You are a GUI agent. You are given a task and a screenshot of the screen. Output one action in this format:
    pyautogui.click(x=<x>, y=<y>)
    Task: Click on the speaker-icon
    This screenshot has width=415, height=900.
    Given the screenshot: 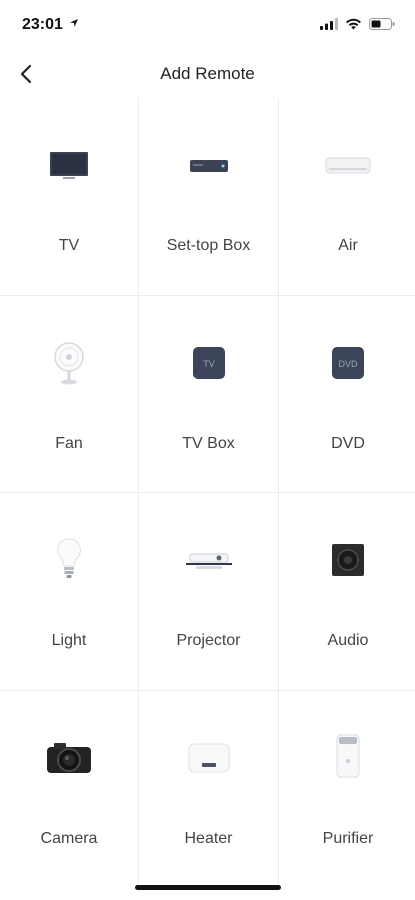 What is the action you would take?
    pyautogui.click(x=347, y=560)
    